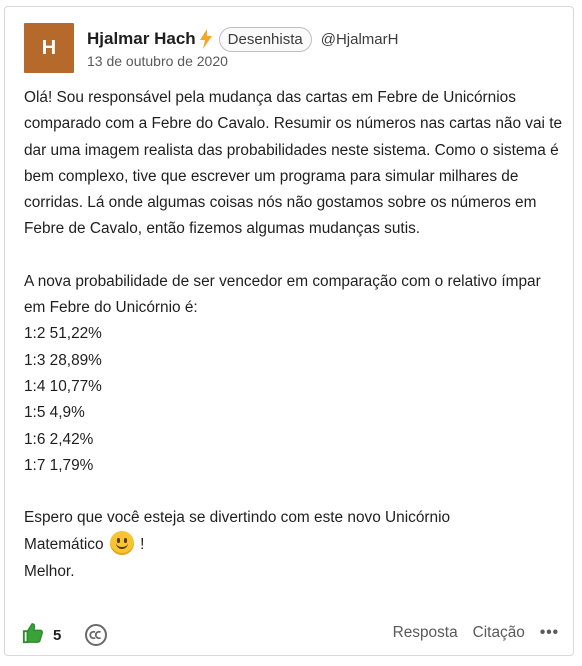 The image size is (582, 666). Describe the element at coordinates (63, 334) in the screenshot. I see `odds-line: 1:2 51,22%` at that location.